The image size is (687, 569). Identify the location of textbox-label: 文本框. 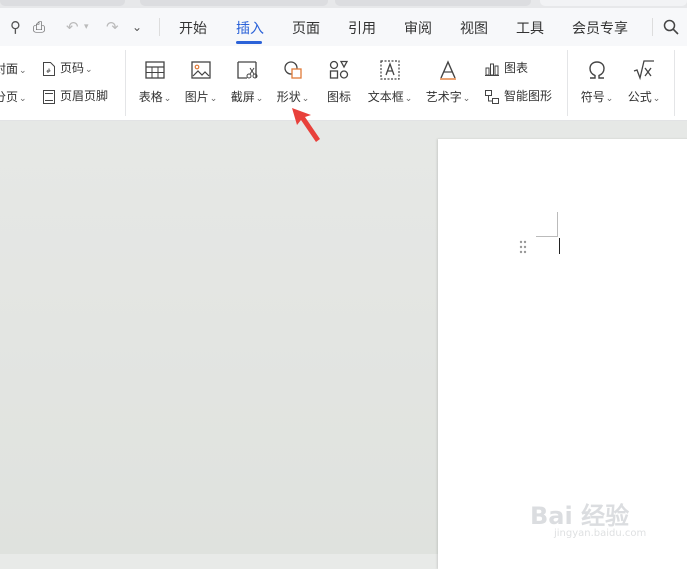
(385, 97).